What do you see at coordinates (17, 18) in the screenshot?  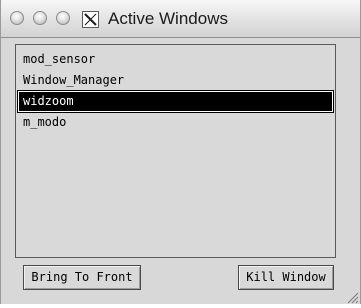 I see `close-button` at bounding box center [17, 18].